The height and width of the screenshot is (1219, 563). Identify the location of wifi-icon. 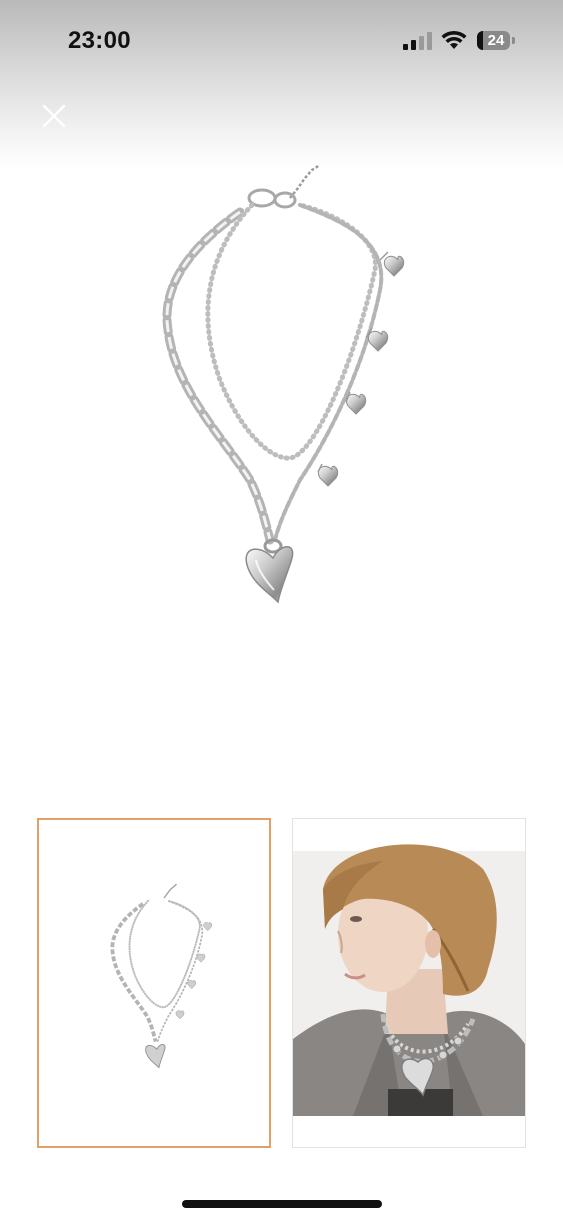
(454, 39).